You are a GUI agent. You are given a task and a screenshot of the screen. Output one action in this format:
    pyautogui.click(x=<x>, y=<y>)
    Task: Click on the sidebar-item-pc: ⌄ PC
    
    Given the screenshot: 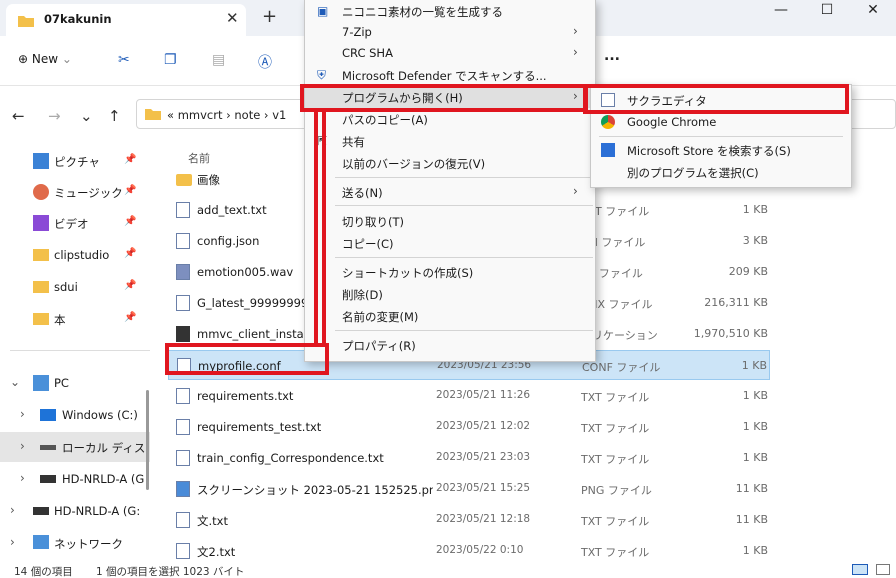 What is the action you would take?
    pyautogui.click(x=75, y=383)
    